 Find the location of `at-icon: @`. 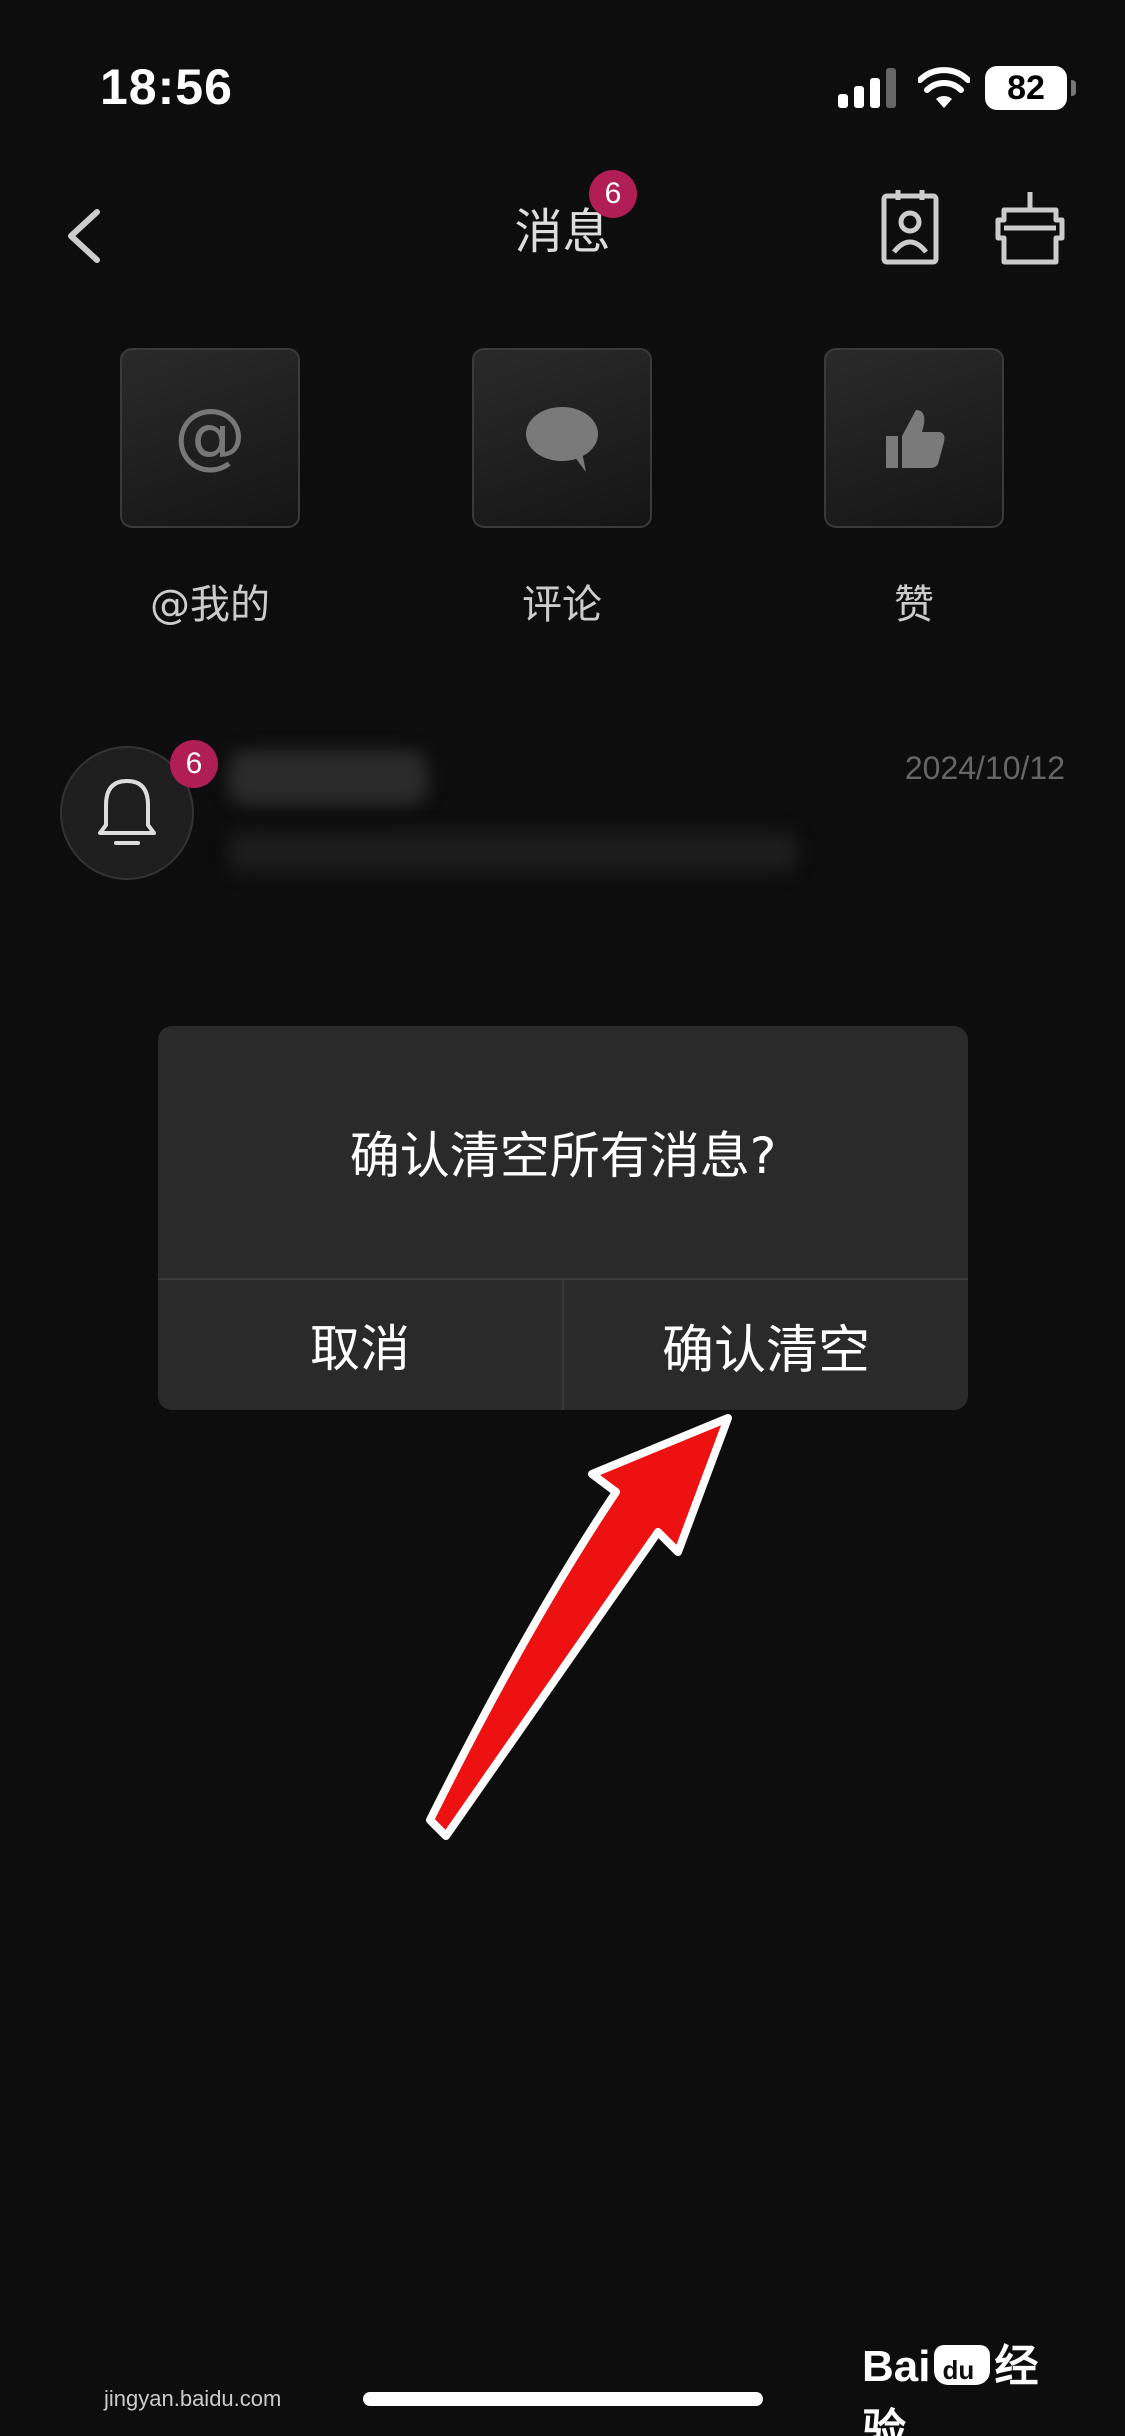

at-icon: @ is located at coordinates (210, 437).